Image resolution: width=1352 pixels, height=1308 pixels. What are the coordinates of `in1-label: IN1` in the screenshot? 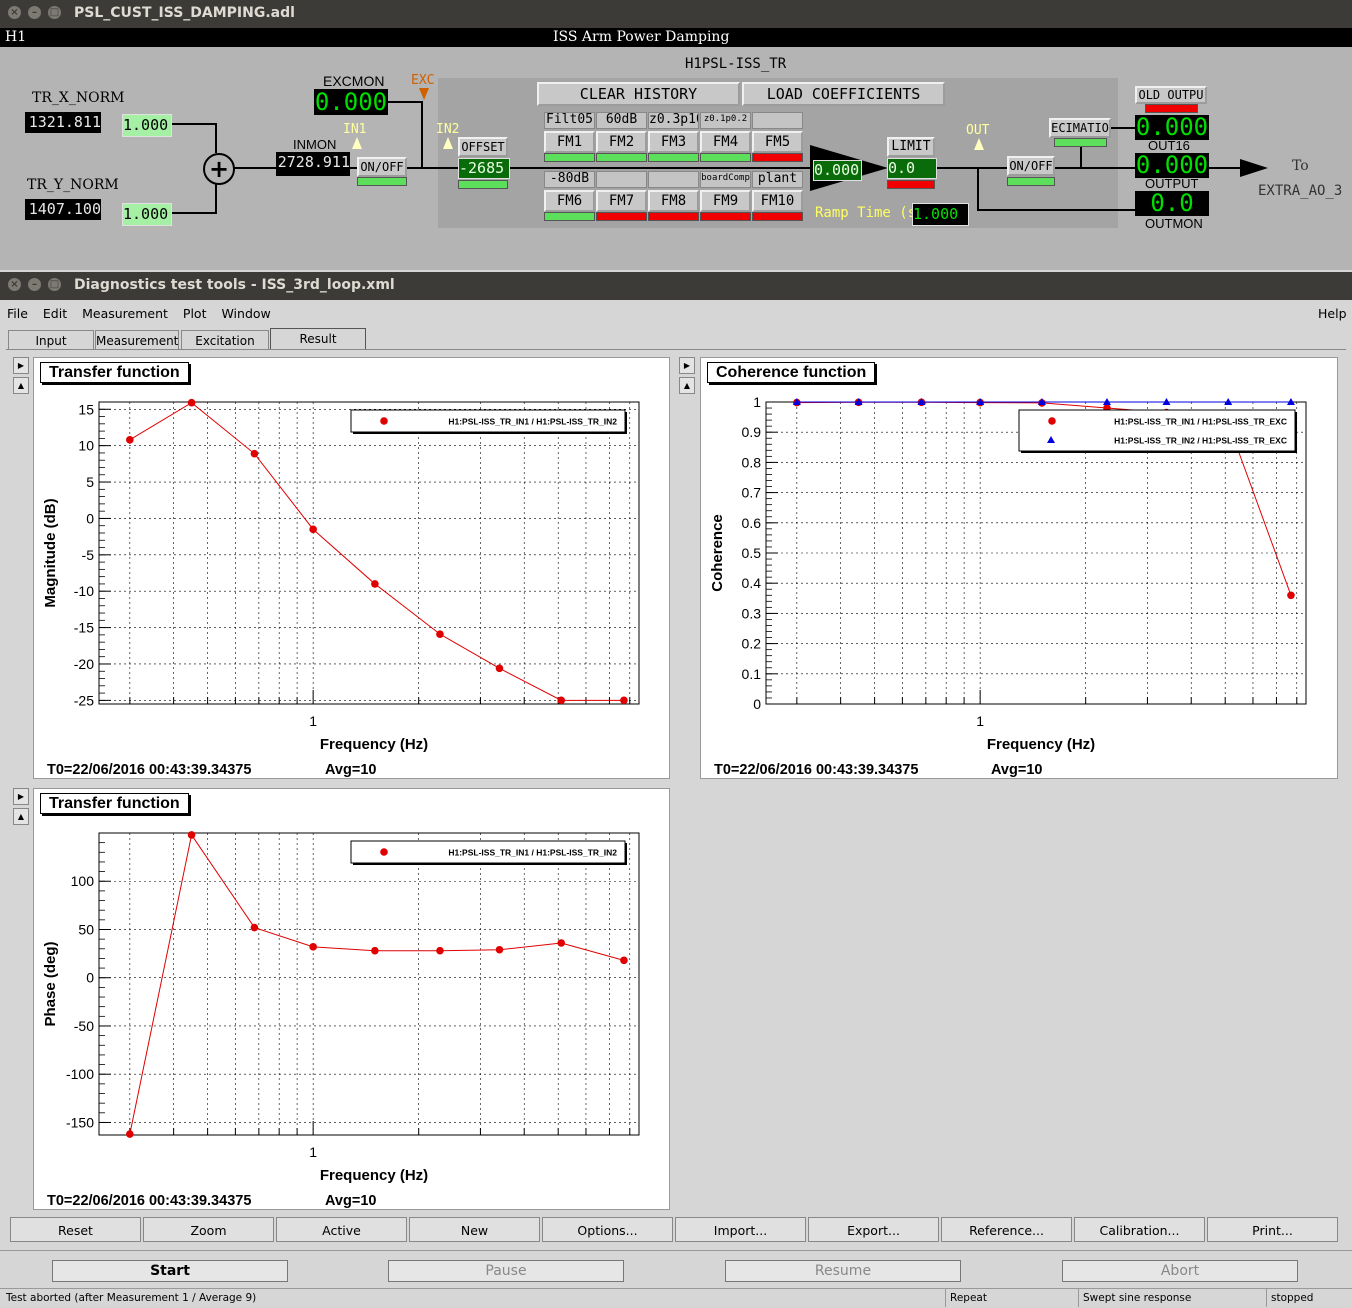 It's located at (355, 129).